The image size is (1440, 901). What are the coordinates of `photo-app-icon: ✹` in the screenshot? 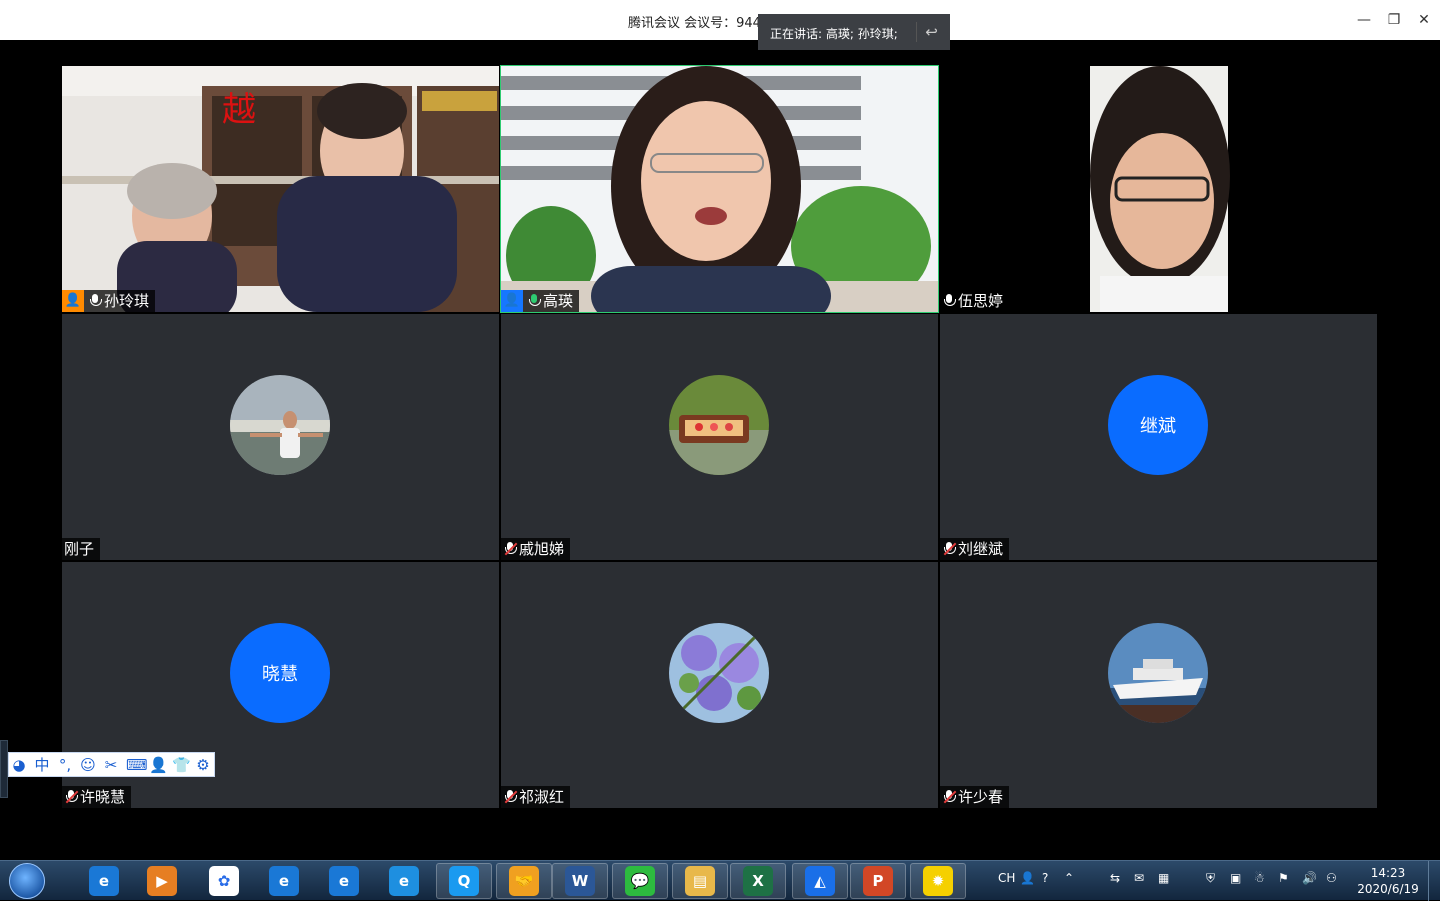 It's located at (938, 881).